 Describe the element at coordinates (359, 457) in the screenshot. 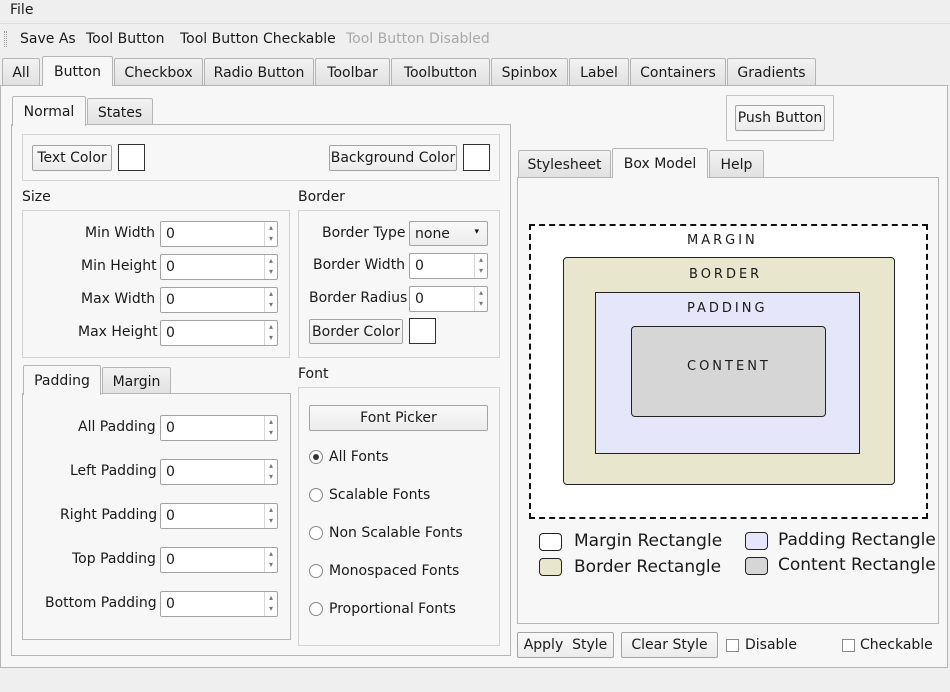

I see `radio-all-fonts-label: All Fonts` at that location.